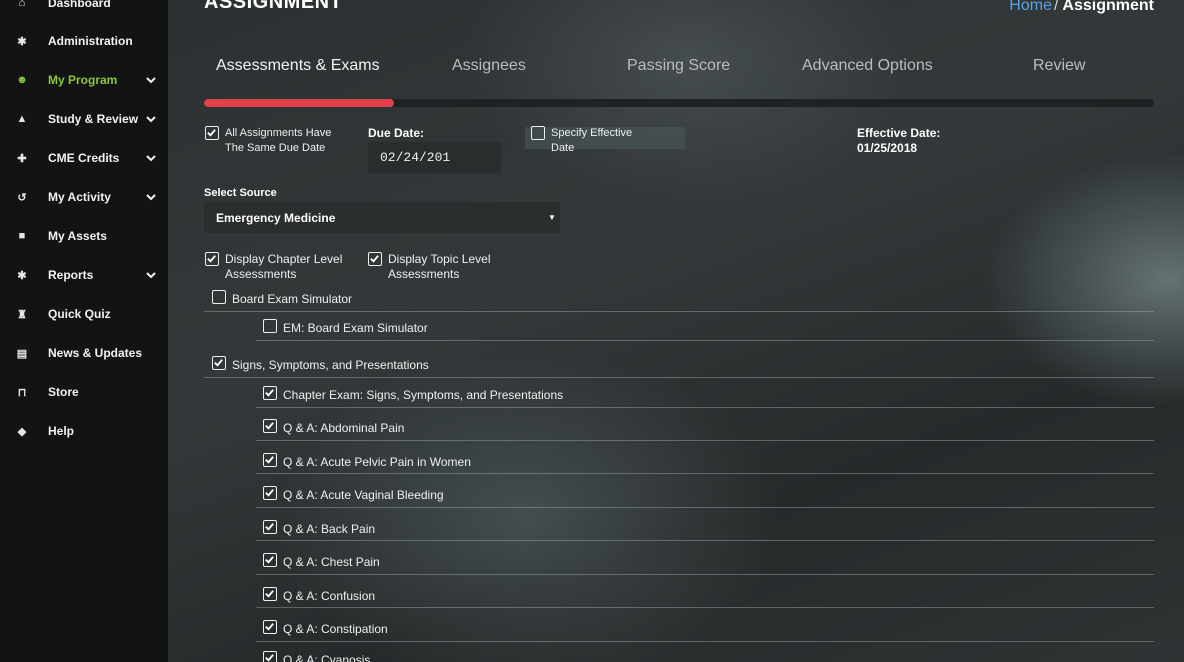  I want to click on due-date-label: Due Date:, so click(396, 133).